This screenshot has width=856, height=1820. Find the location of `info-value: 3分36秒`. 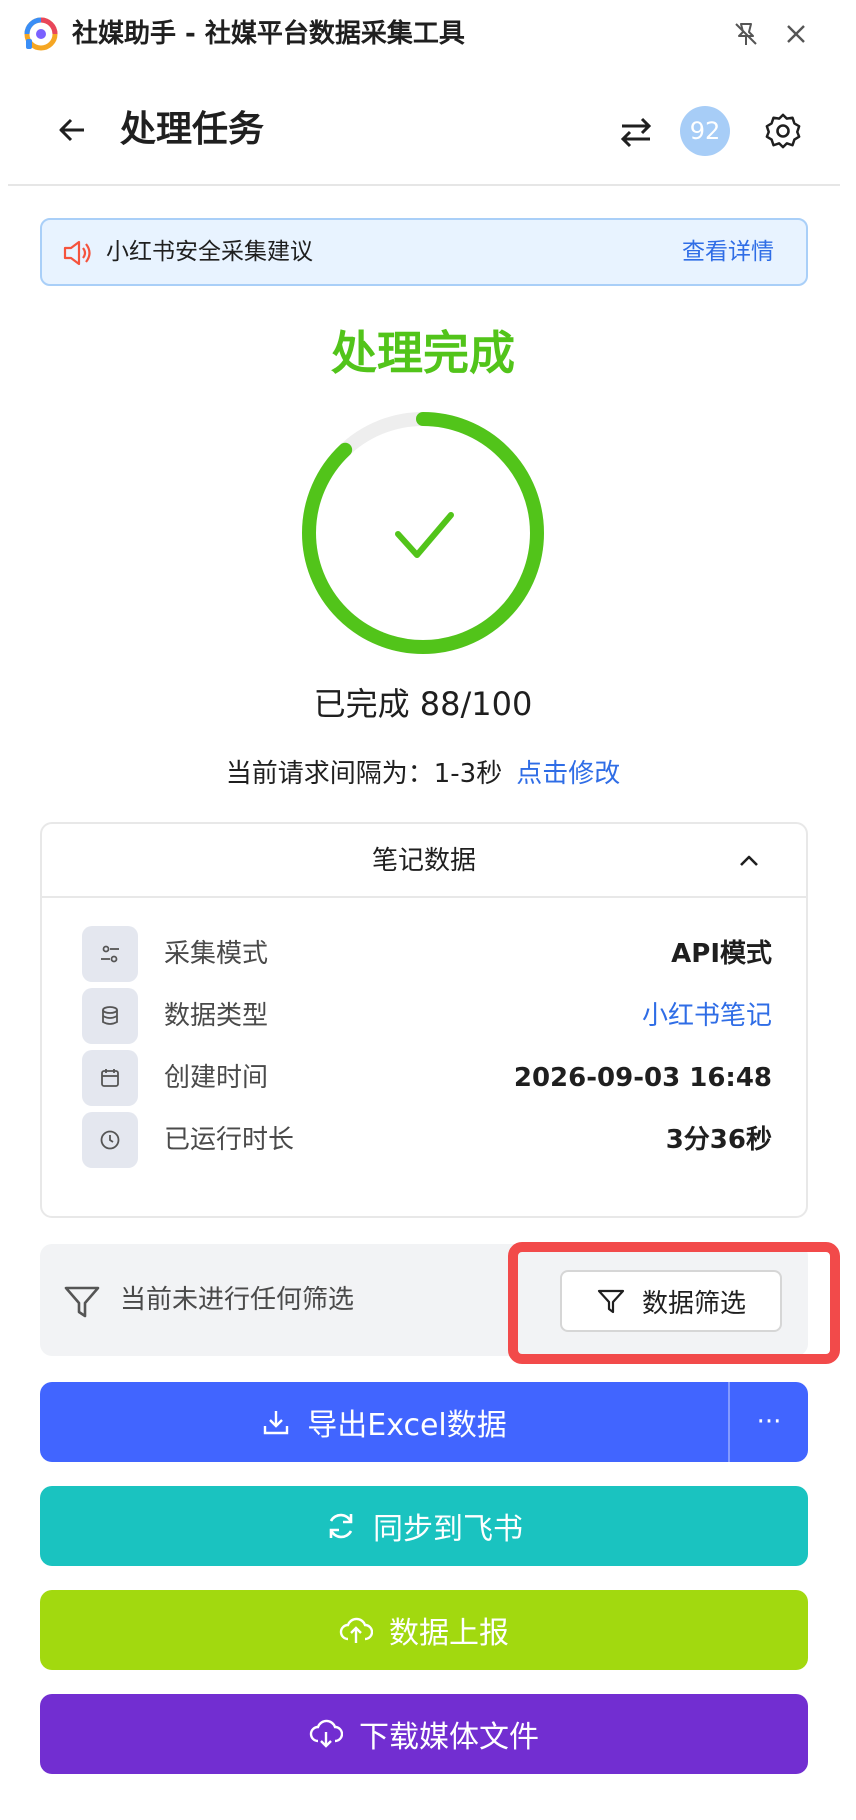

info-value: 3分36秒 is located at coordinates (718, 1140).